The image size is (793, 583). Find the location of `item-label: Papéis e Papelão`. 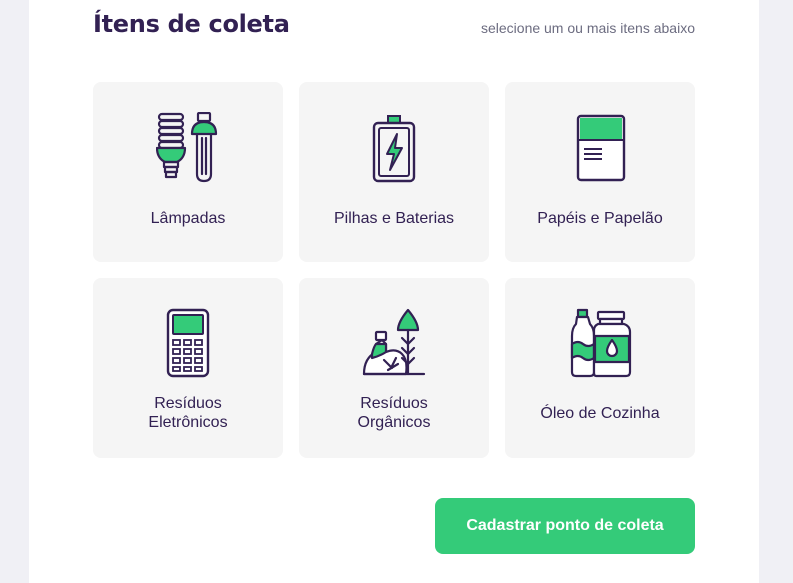

item-label: Papéis e Papelão is located at coordinates (600, 218).